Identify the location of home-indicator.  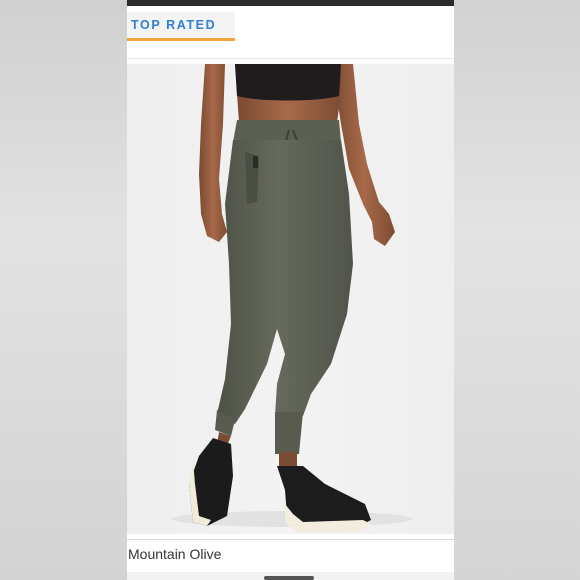
(289, 578).